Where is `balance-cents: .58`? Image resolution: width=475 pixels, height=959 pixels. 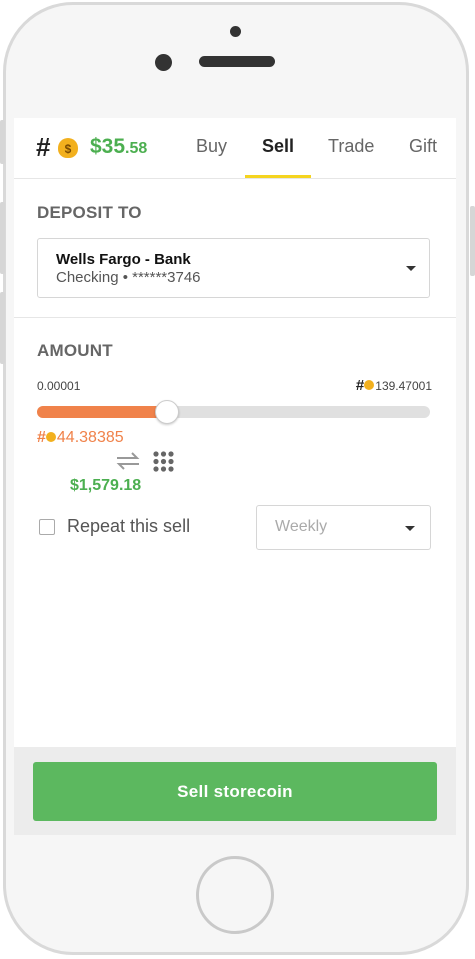 balance-cents: .58 is located at coordinates (136, 148).